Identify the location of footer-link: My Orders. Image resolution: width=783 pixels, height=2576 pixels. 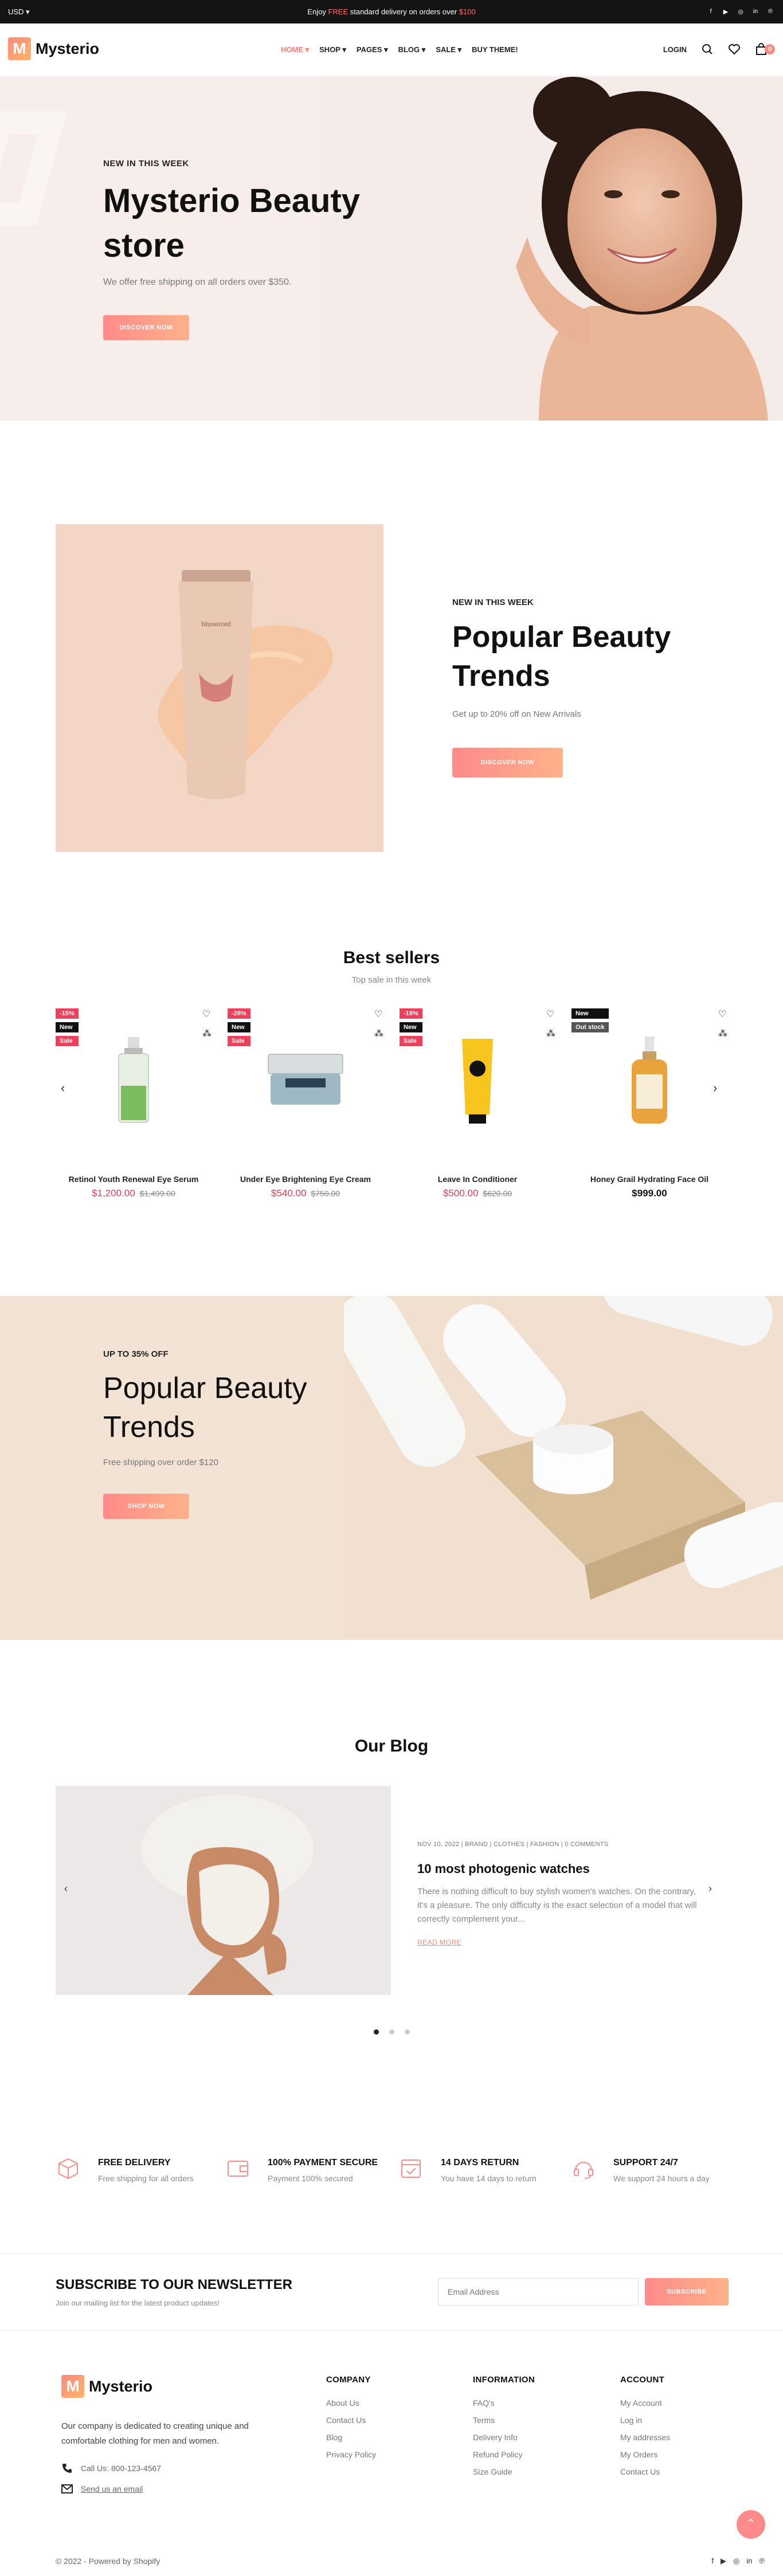
(645, 2455).